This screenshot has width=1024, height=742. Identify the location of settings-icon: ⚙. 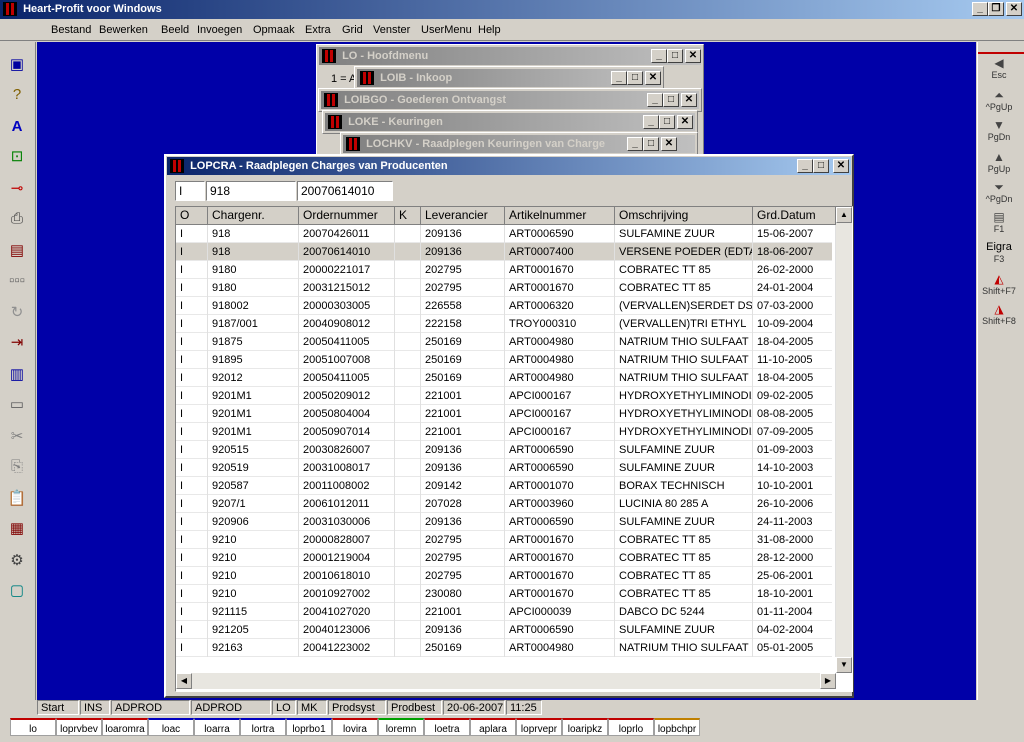
(17, 561).